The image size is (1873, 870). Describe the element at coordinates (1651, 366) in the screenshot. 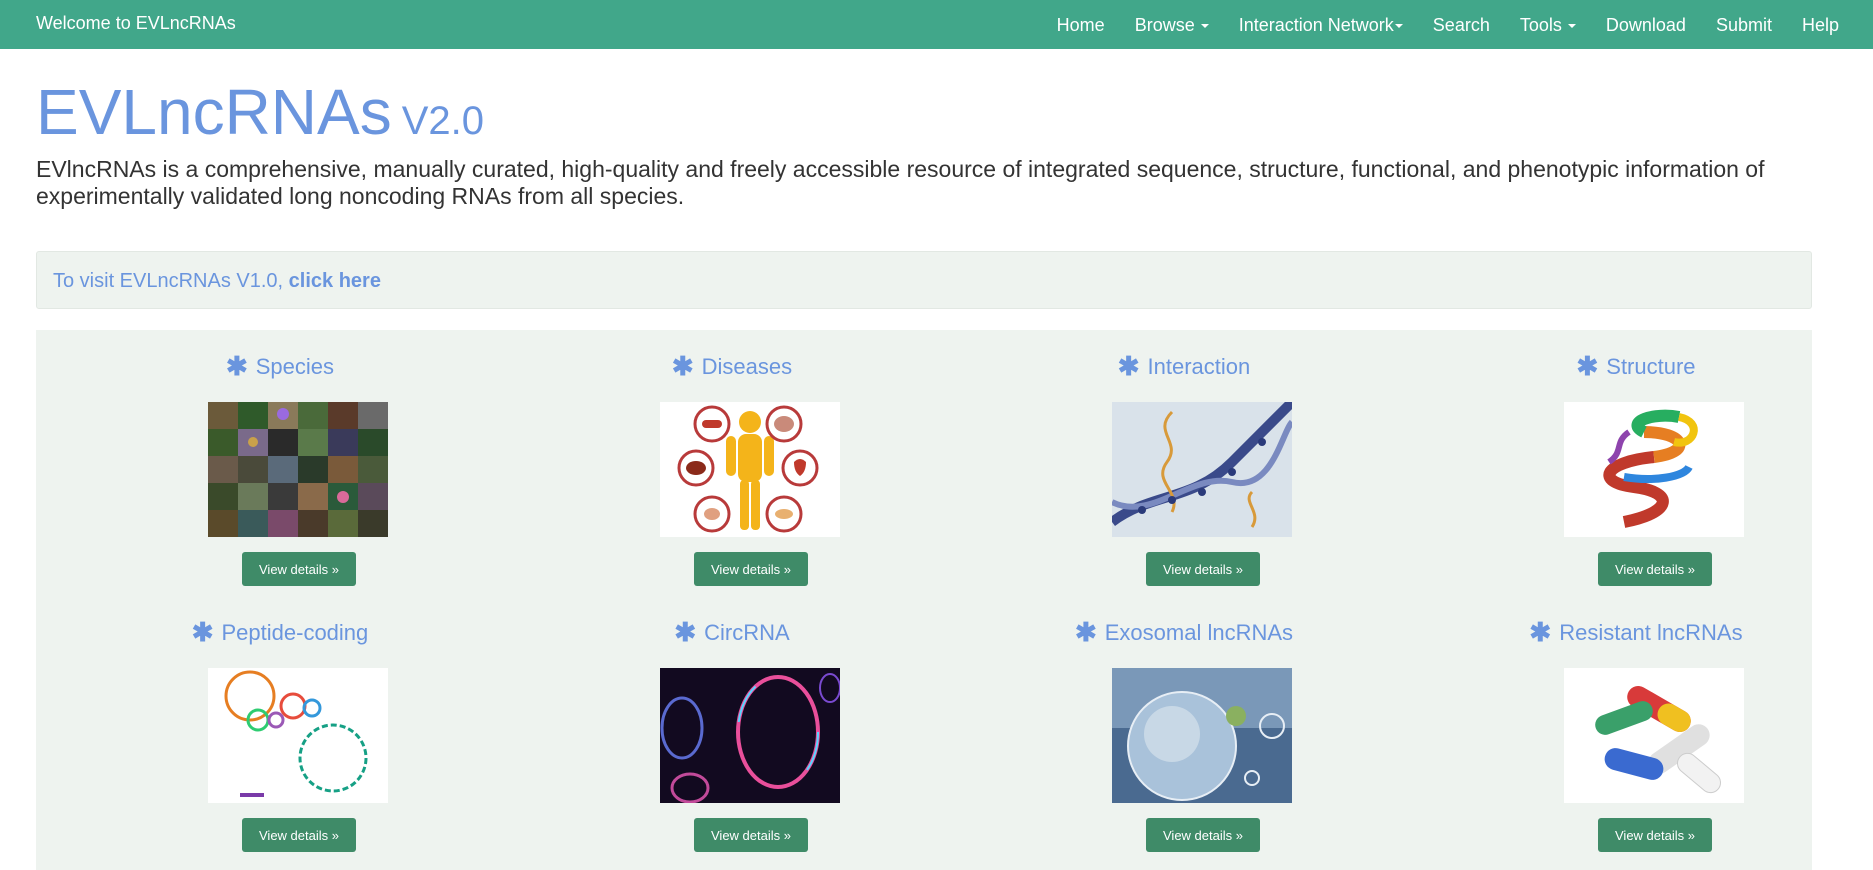

I see `category-title-text: Structure` at that location.